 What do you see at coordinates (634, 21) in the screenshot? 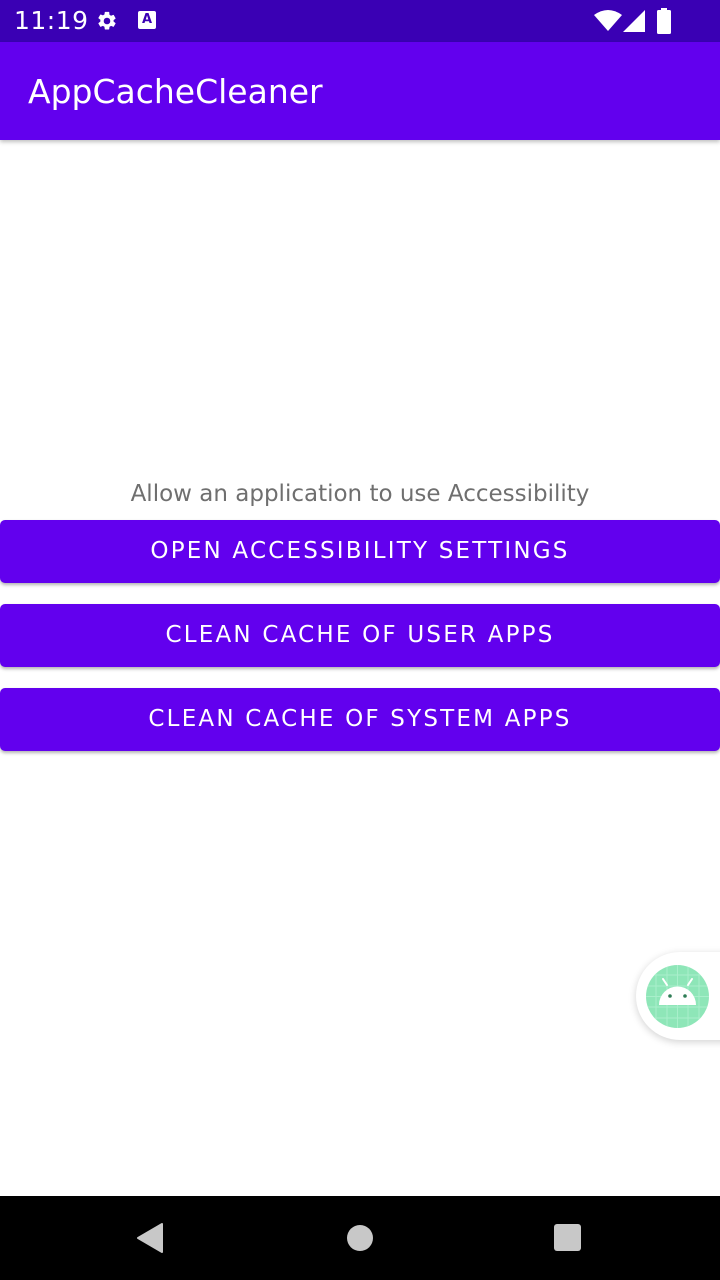
I see `signal-icon` at bounding box center [634, 21].